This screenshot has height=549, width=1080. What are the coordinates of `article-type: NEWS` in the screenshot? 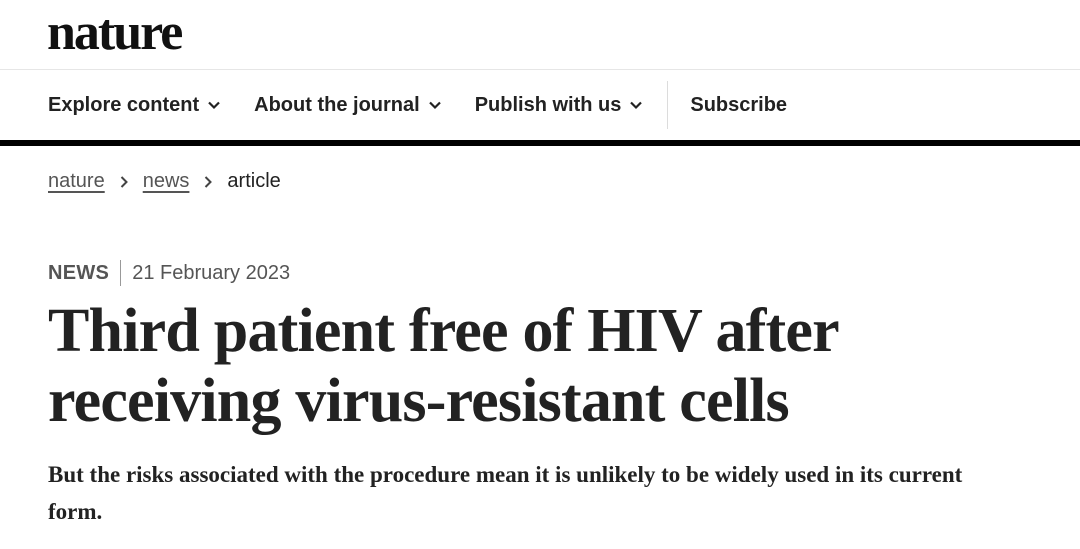 It's located at (79, 272).